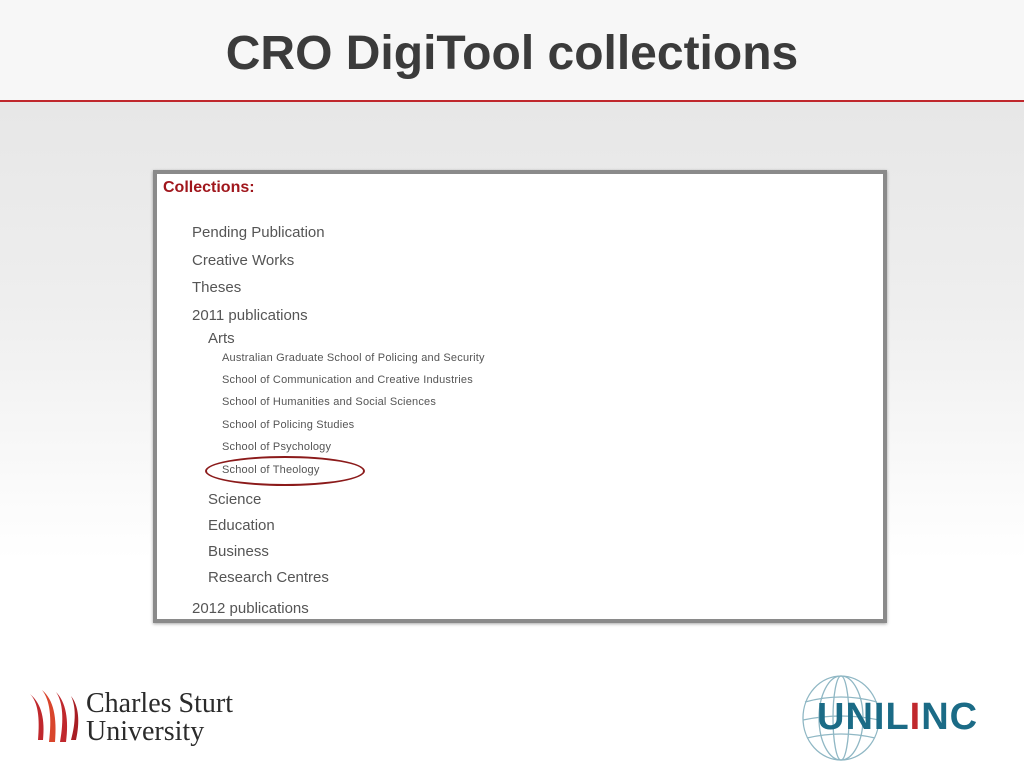  Describe the element at coordinates (159, 703) in the screenshot. I see `csu-wordmark-line1: Charles Sturt` at that location.